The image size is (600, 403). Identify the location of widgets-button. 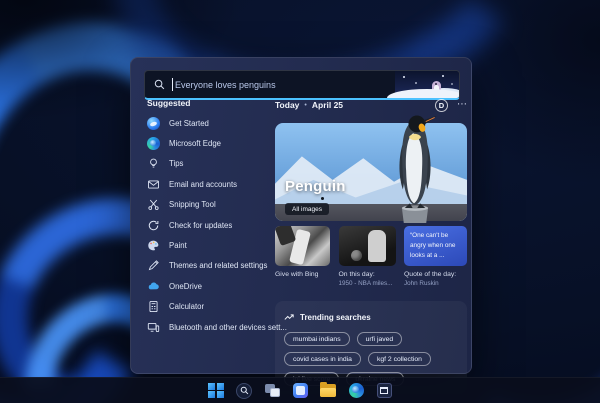
(300, 390).